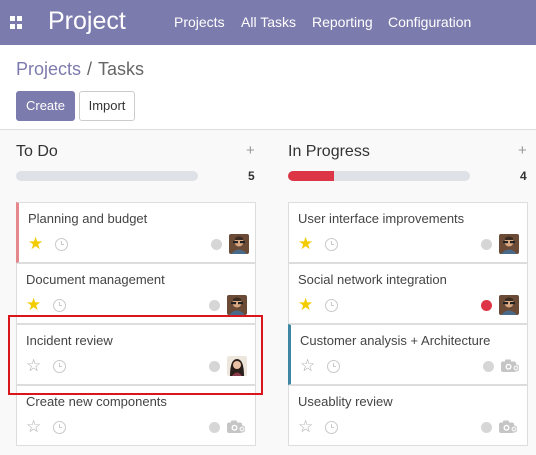  Describe the element at coordinates (395, 340) in the screenshot. I see `task-title: Customer analysis + Architecture` at that location.